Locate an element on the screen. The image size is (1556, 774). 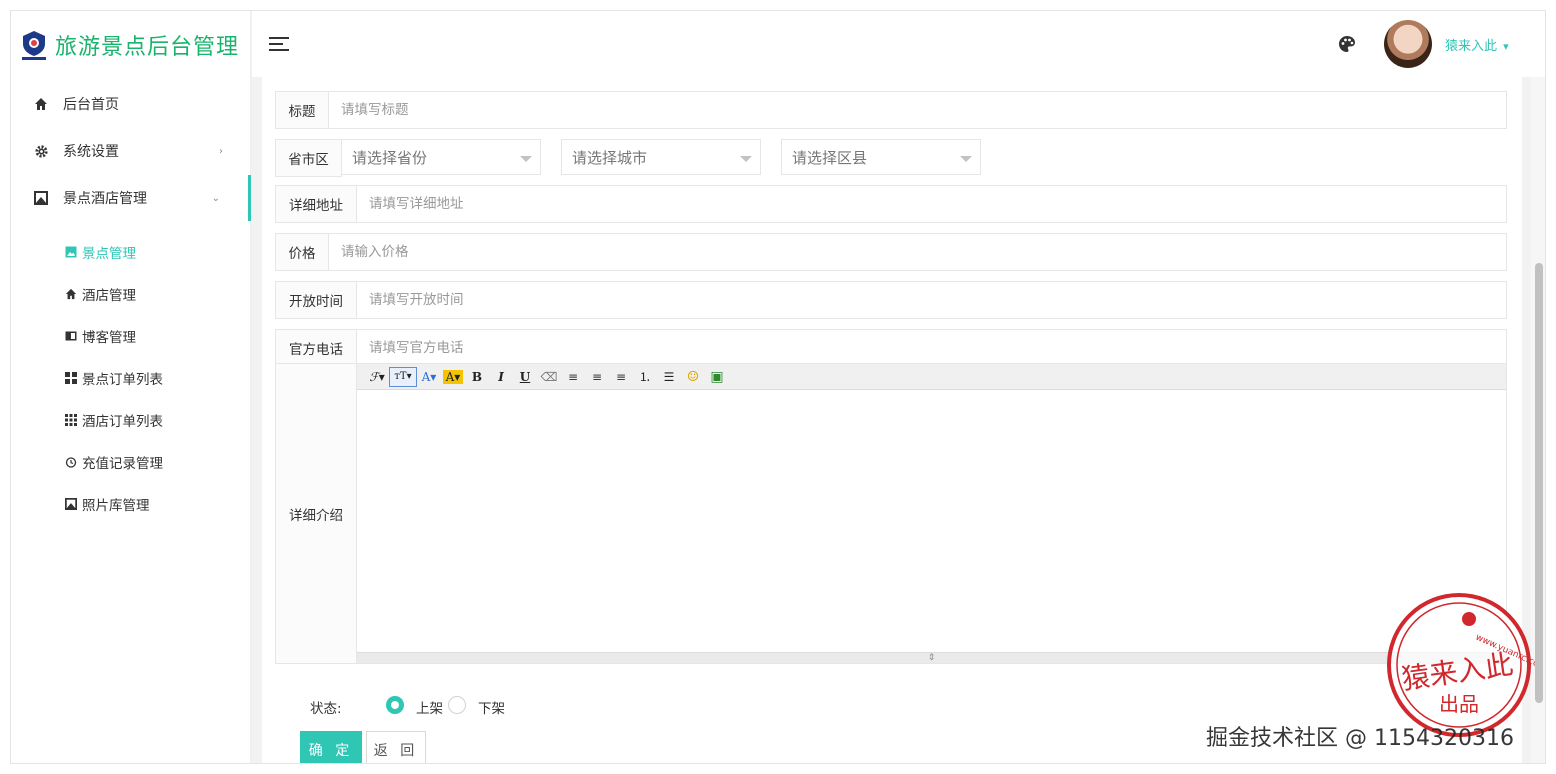
phone-input is located at coordinates (931, 348).